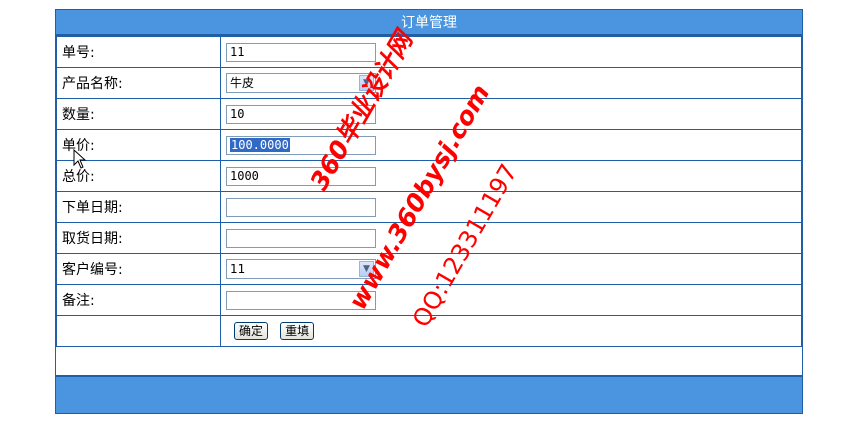  What do you see at coordinates (429, 238) in the screenshot?
I see `form-row-pickup-date: 取货日期:` at bounding box center [429, 238].